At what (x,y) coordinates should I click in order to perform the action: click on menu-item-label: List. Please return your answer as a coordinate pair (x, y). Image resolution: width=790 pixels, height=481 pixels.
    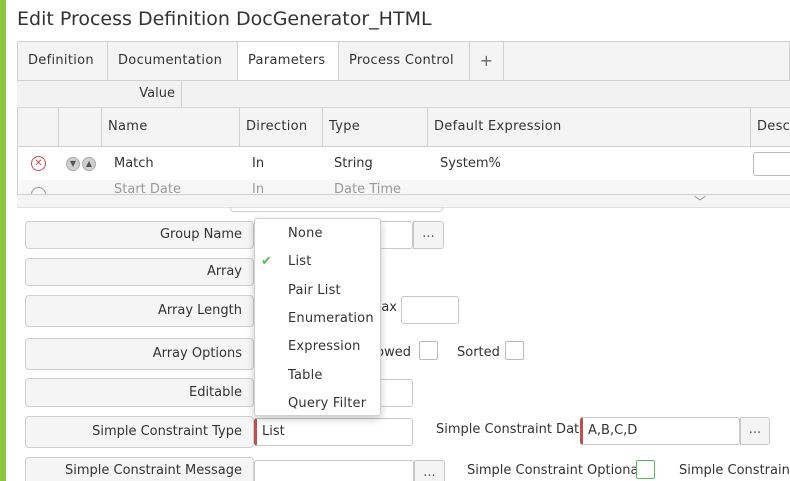
    Looking at the image, I should click on (300, 261).